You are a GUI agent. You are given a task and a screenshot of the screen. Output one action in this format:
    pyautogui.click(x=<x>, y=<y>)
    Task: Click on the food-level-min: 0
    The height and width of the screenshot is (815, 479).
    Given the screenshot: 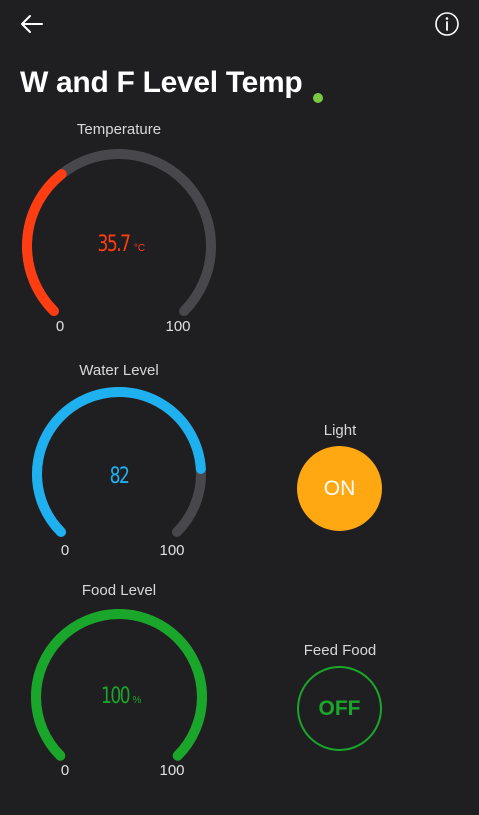 What is the action you would take?
    pyautogui.click(x=65, y=770)
    